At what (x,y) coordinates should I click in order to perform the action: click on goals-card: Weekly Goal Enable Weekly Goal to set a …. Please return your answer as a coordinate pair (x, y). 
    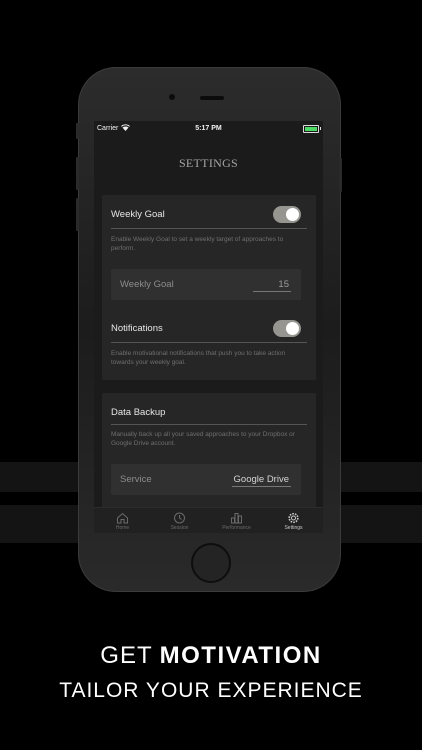
    Looking at the image, I should click on (209, 287).